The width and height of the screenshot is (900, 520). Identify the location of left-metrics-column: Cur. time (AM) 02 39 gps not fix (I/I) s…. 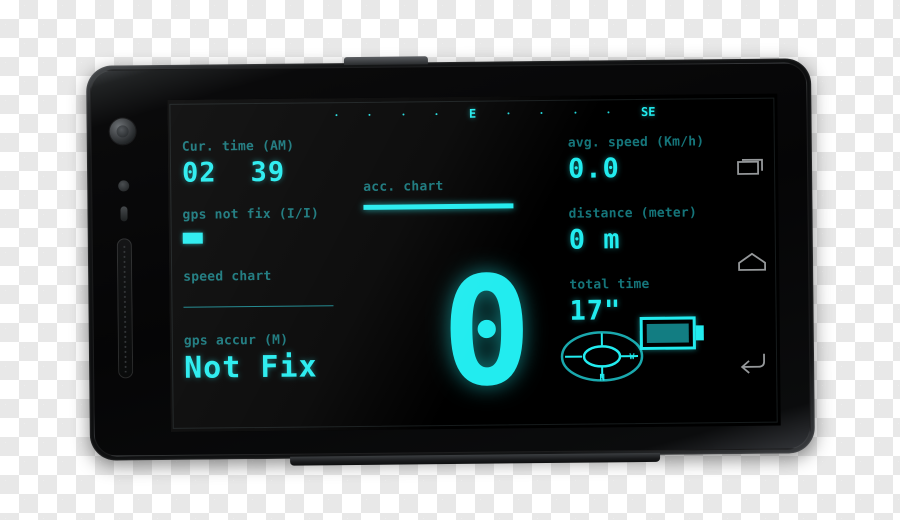
(278, 262).